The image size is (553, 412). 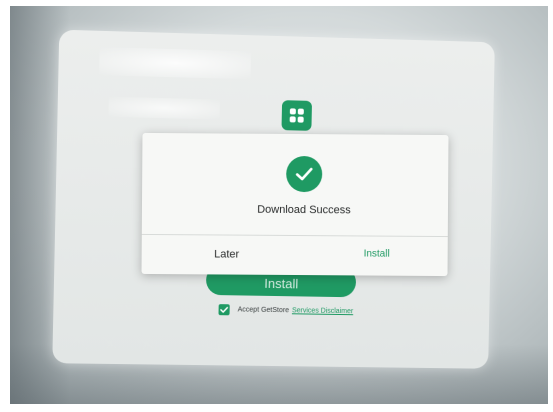 I want to click on accept-label: Accept GetStore, so click(x=263, y=310).